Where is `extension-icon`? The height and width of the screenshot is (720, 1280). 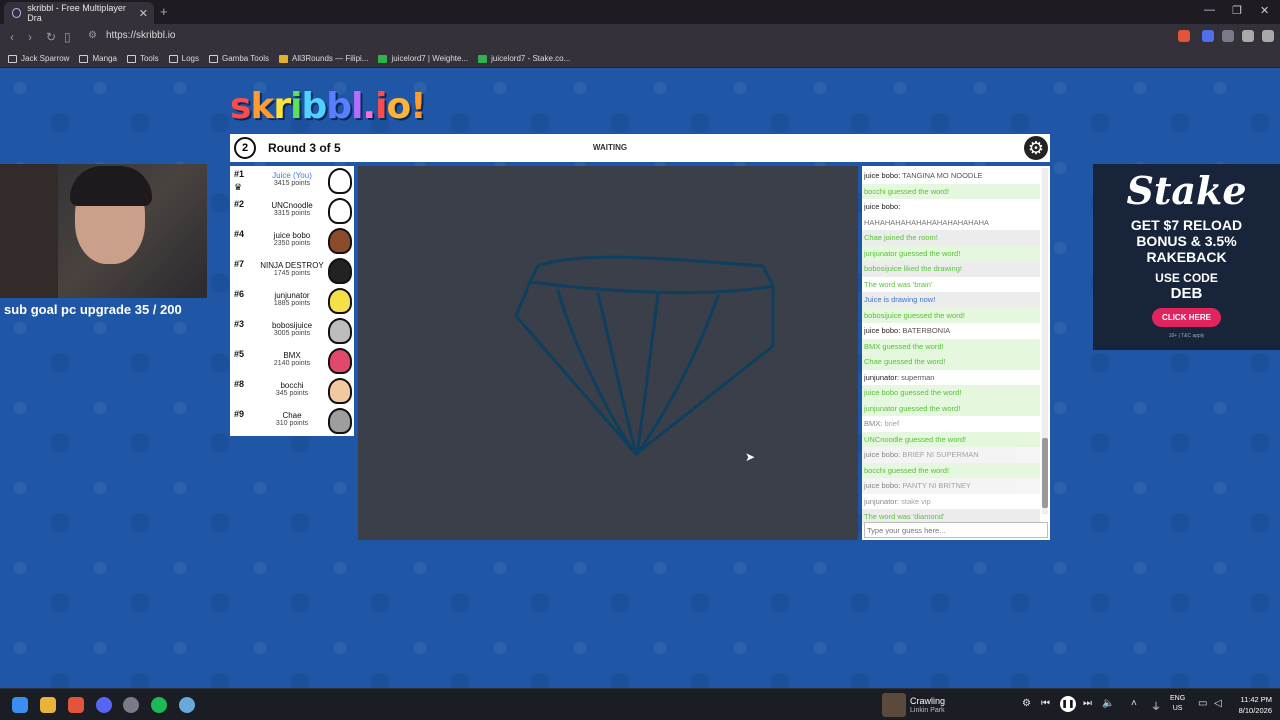 extension-icon is located at coordinates (1208, 36).